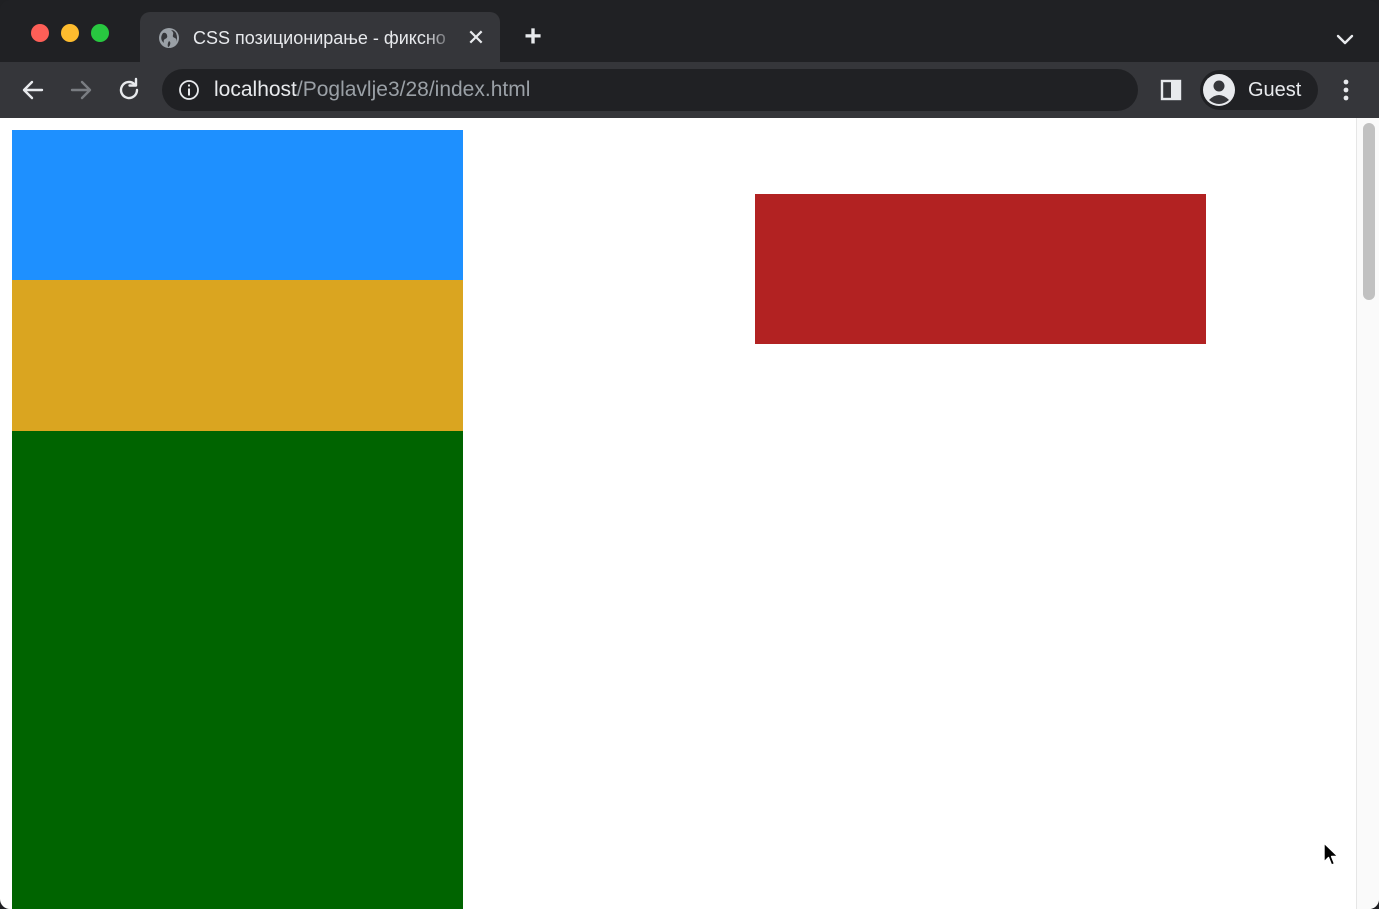 Image resolution: width=1379 pixels, height=909 pixels. I want to click on tab-active: CSS позиционирање - фиксно ✕, so click(320, 38).